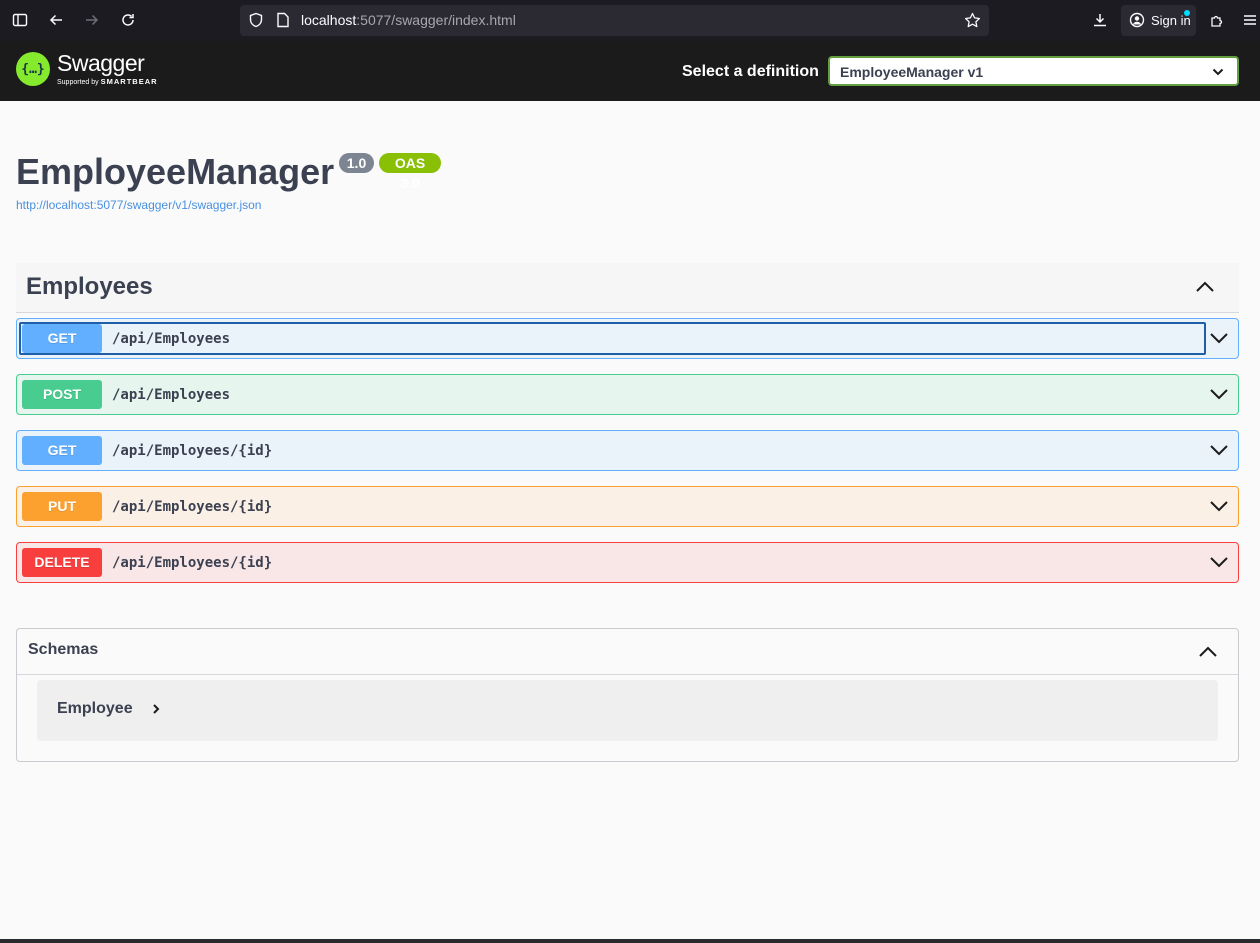 The width and height of the screenshot is (1260, 943). What do you see at coordinates (1137, 21) in the screenshot?
I see `account-icon` at bounding box center [1137, 21].